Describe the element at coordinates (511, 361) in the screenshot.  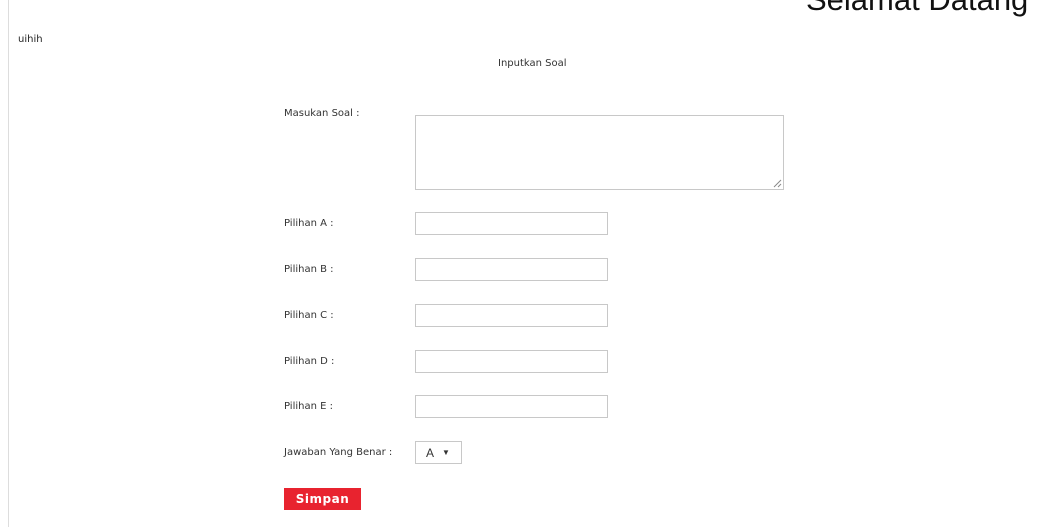
I see `option-d-input` at that location.